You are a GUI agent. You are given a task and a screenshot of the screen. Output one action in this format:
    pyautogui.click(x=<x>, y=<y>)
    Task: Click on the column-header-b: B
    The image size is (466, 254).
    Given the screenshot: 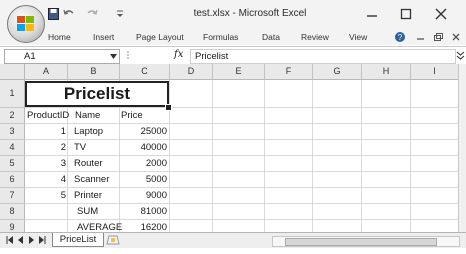 What is the action you would take?
    pyautogui.click(x=94, y=72)
    